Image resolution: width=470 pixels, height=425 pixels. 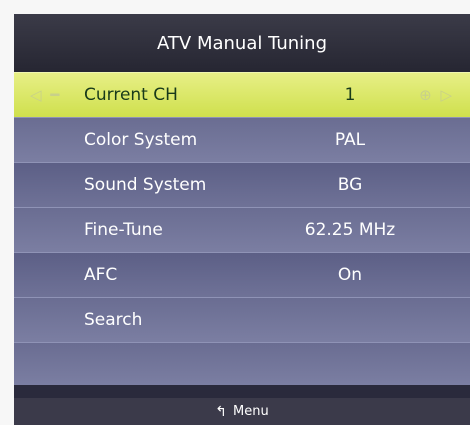 What do you see at coordinates (251, 411) in the screenshot?
I see `menu-label: Menu` at bounding box center [251, 411].